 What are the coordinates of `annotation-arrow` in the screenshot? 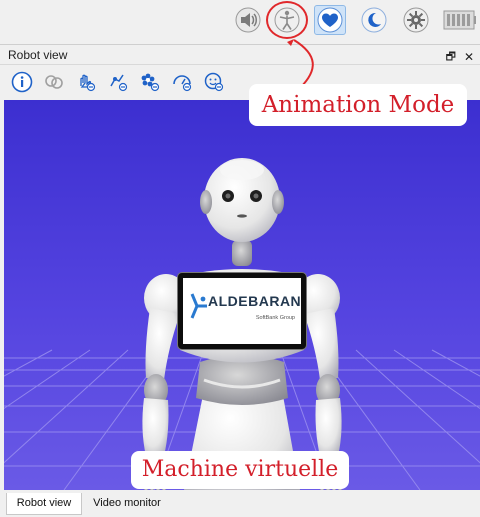 It's located at (300, 64).